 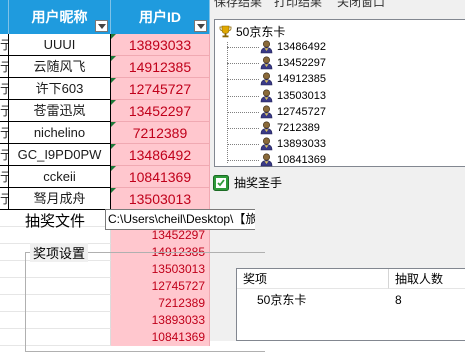 What do you see at coordinates (4, 17) in the screenshot?
I see `column-a-header` at bounding box center [4, 17].